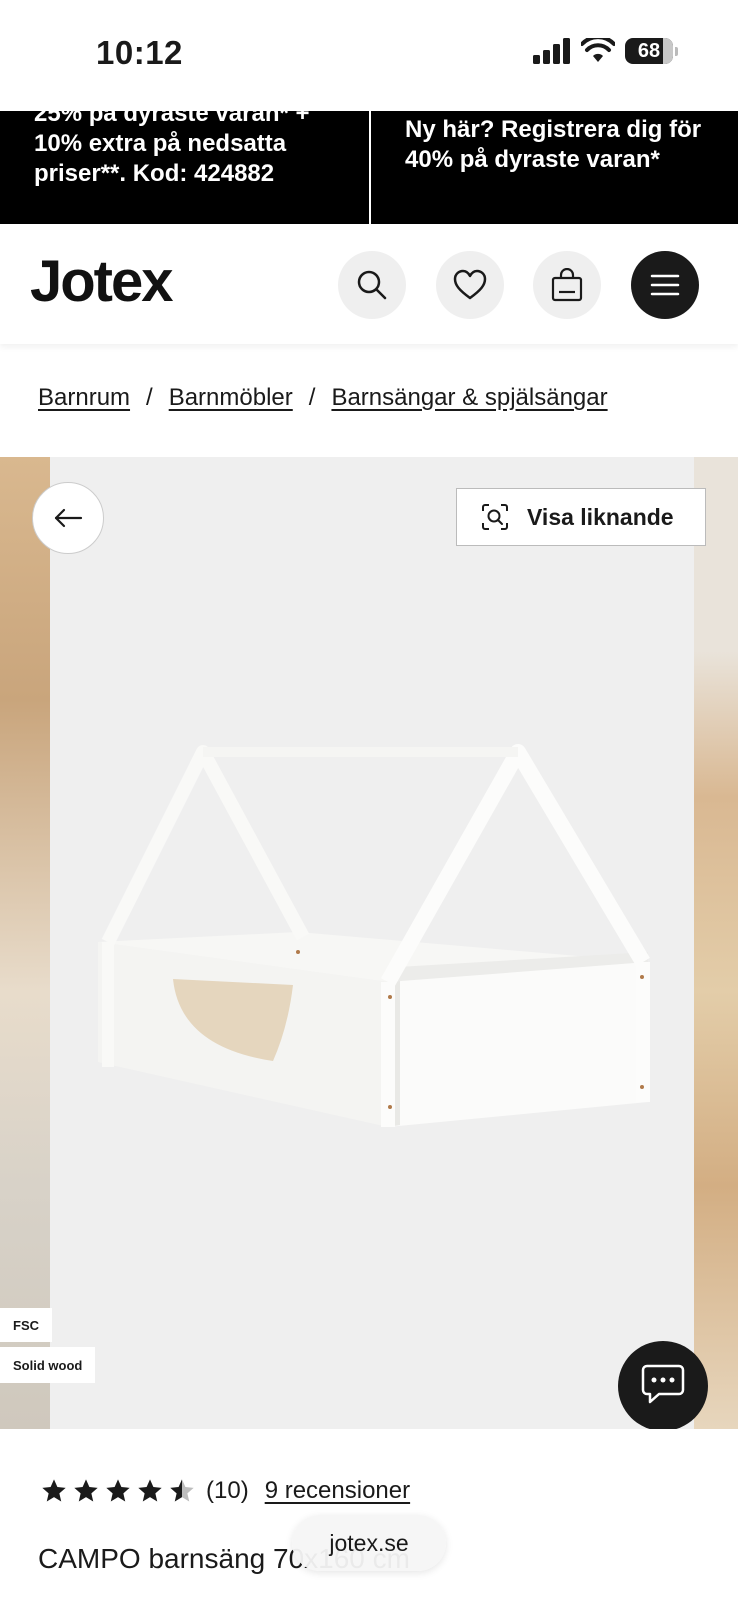 This screenshot has width=738, height=1600. Describe the element at coordinates (337, 1491) in the screenshot. I see `reviews-link: 9 recensioner` at that location.